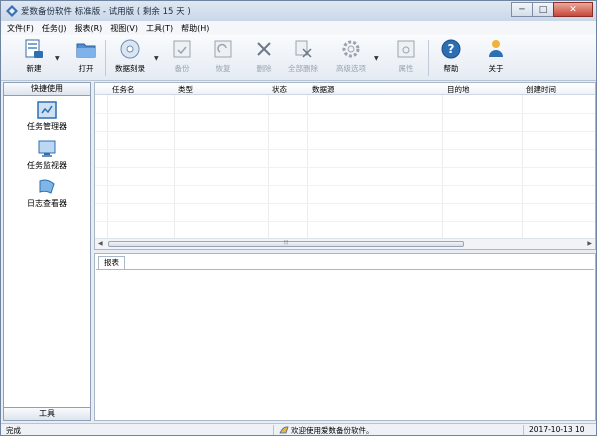  What do you see at coordinates (57, 58) in the screenshot?
I see `new-dropdown-arrow-icon: ▼` at bounding box center [57, 58].